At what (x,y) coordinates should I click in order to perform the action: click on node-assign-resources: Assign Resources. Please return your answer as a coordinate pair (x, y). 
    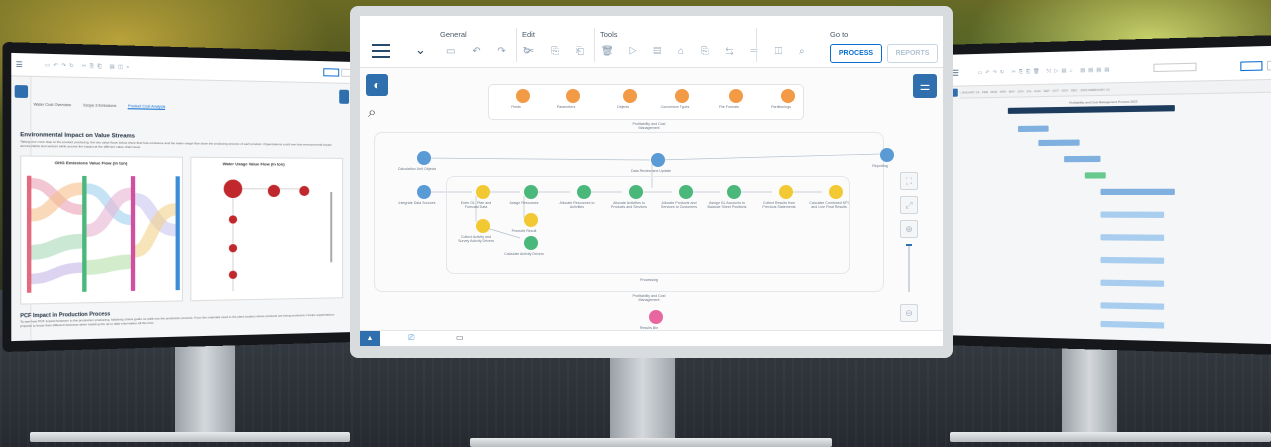
    Looking at the image, I should click on (527, 195).